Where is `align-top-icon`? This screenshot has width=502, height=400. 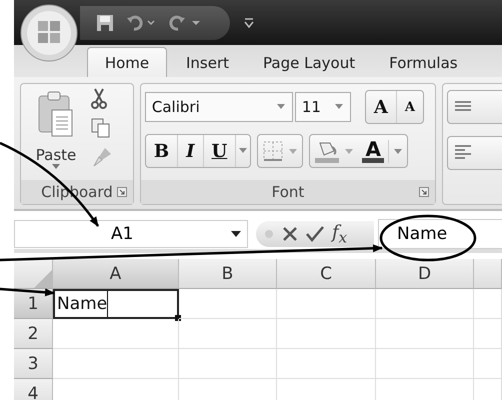 align-top-icon is located at coordinates (463, 107).